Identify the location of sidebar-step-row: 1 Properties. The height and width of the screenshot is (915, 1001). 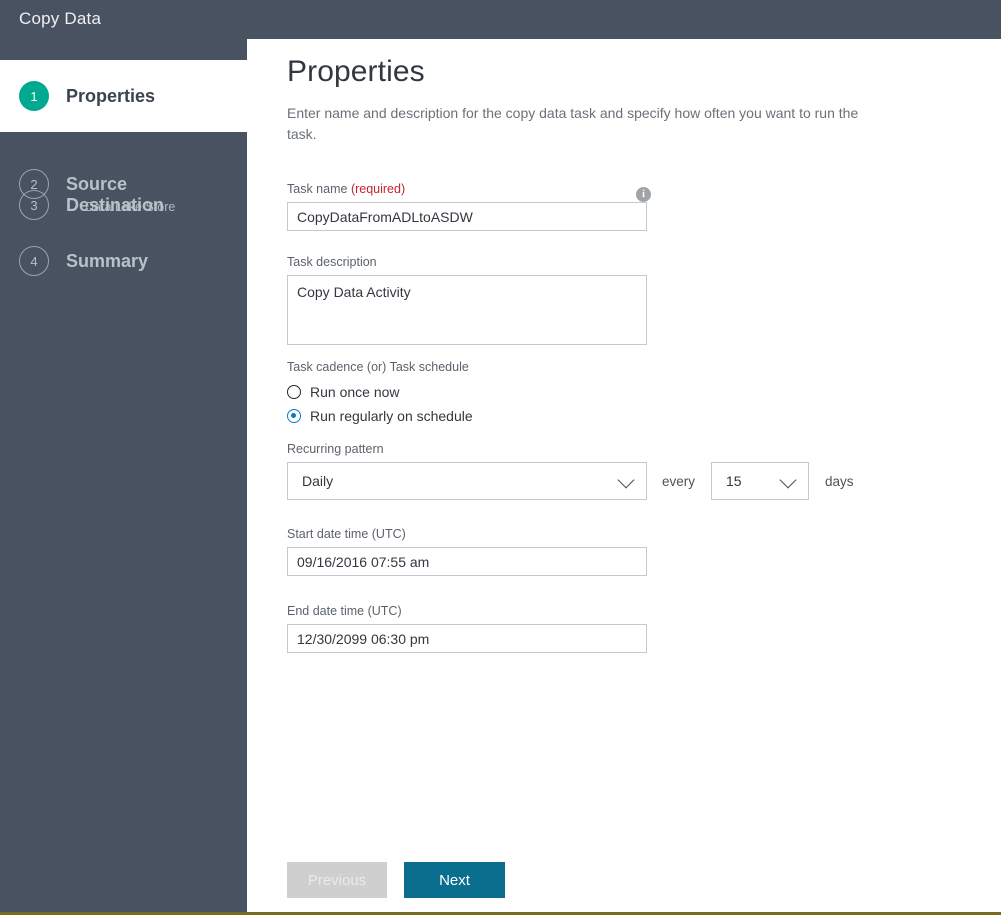
(133, 96).